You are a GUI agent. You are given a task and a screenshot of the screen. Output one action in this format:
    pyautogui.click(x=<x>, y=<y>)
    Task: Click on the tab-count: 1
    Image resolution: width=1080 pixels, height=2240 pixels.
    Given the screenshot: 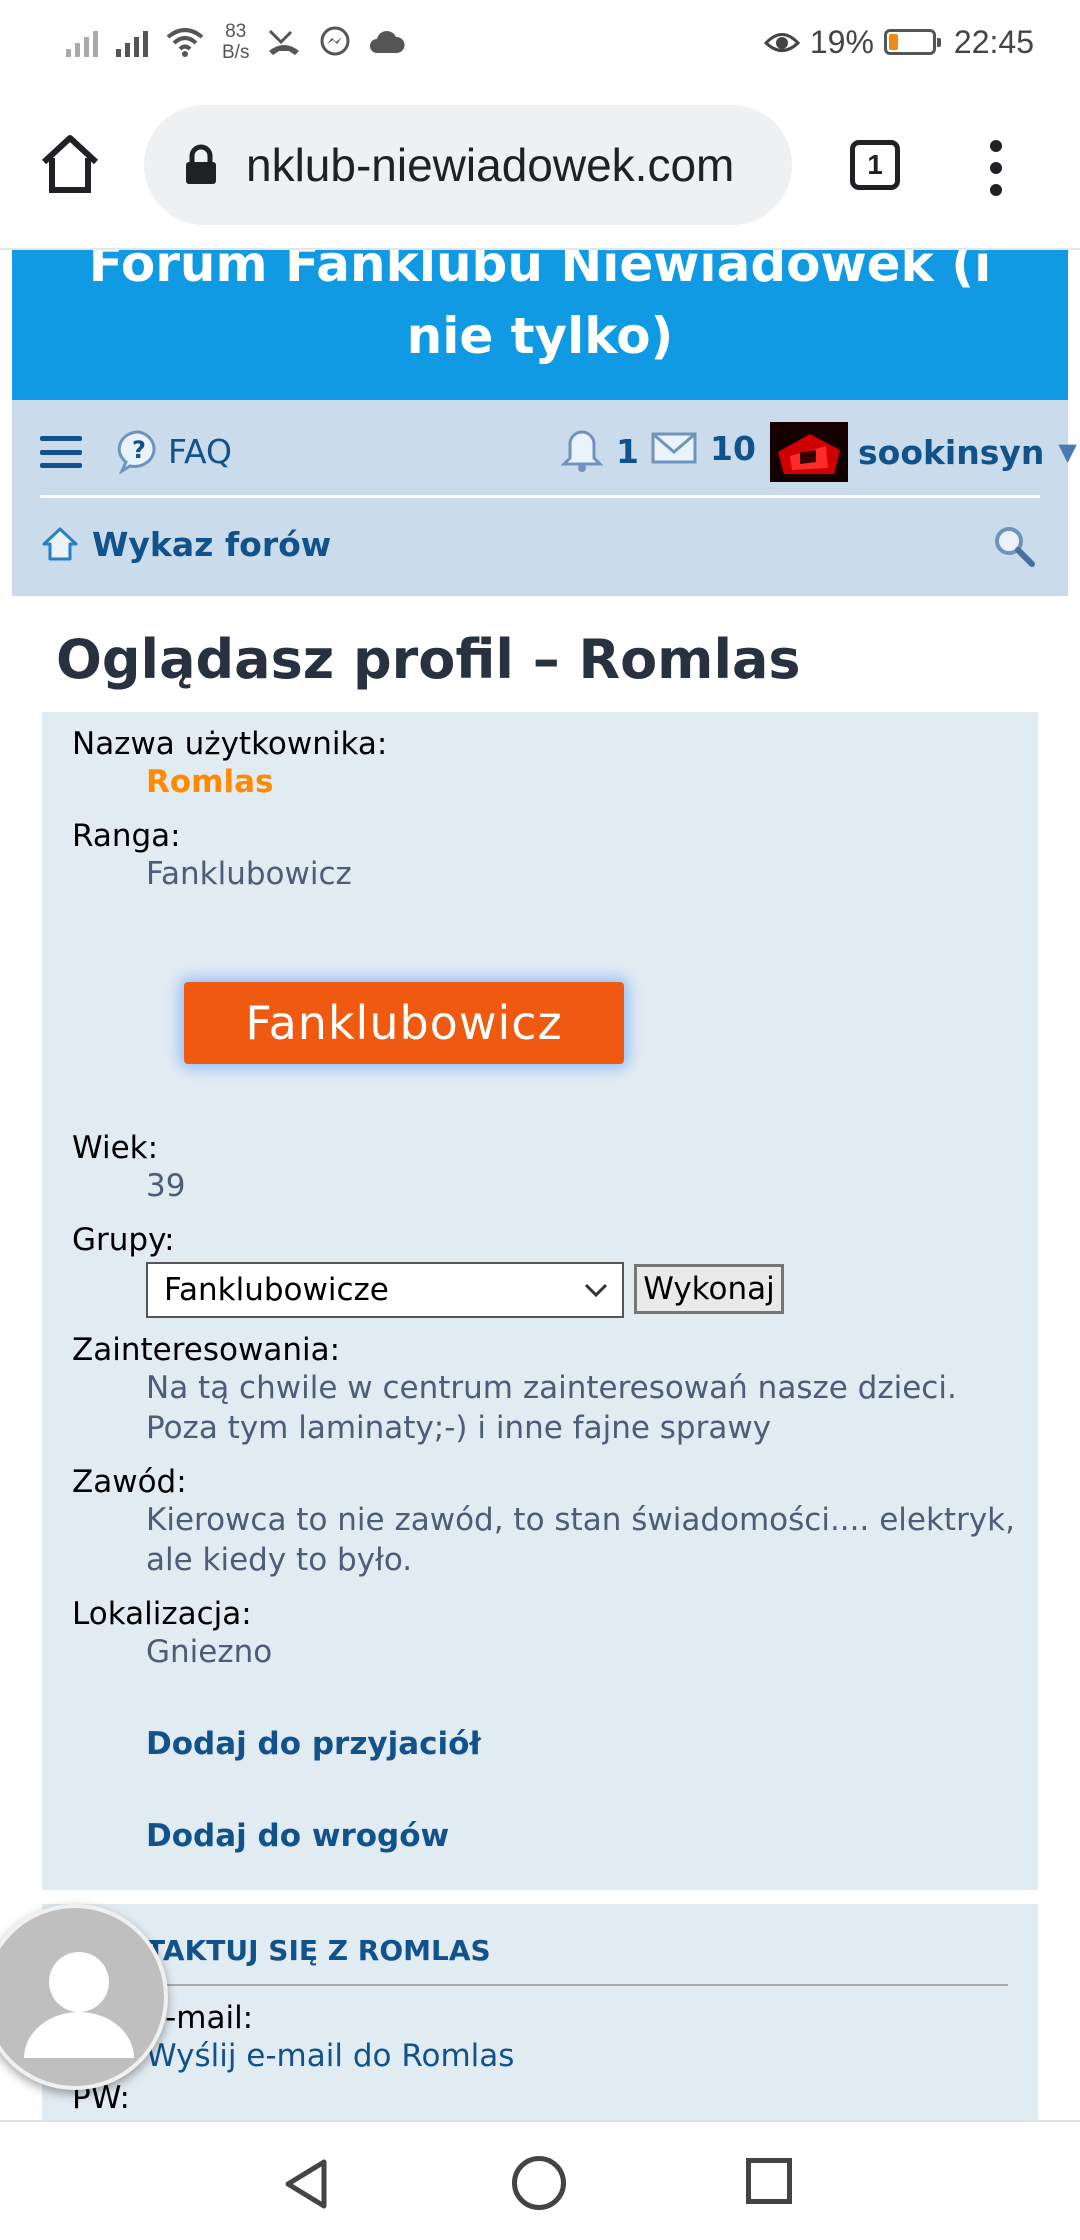 What is the action you would take?
    pyautogui.click(x=875, y=164)
    